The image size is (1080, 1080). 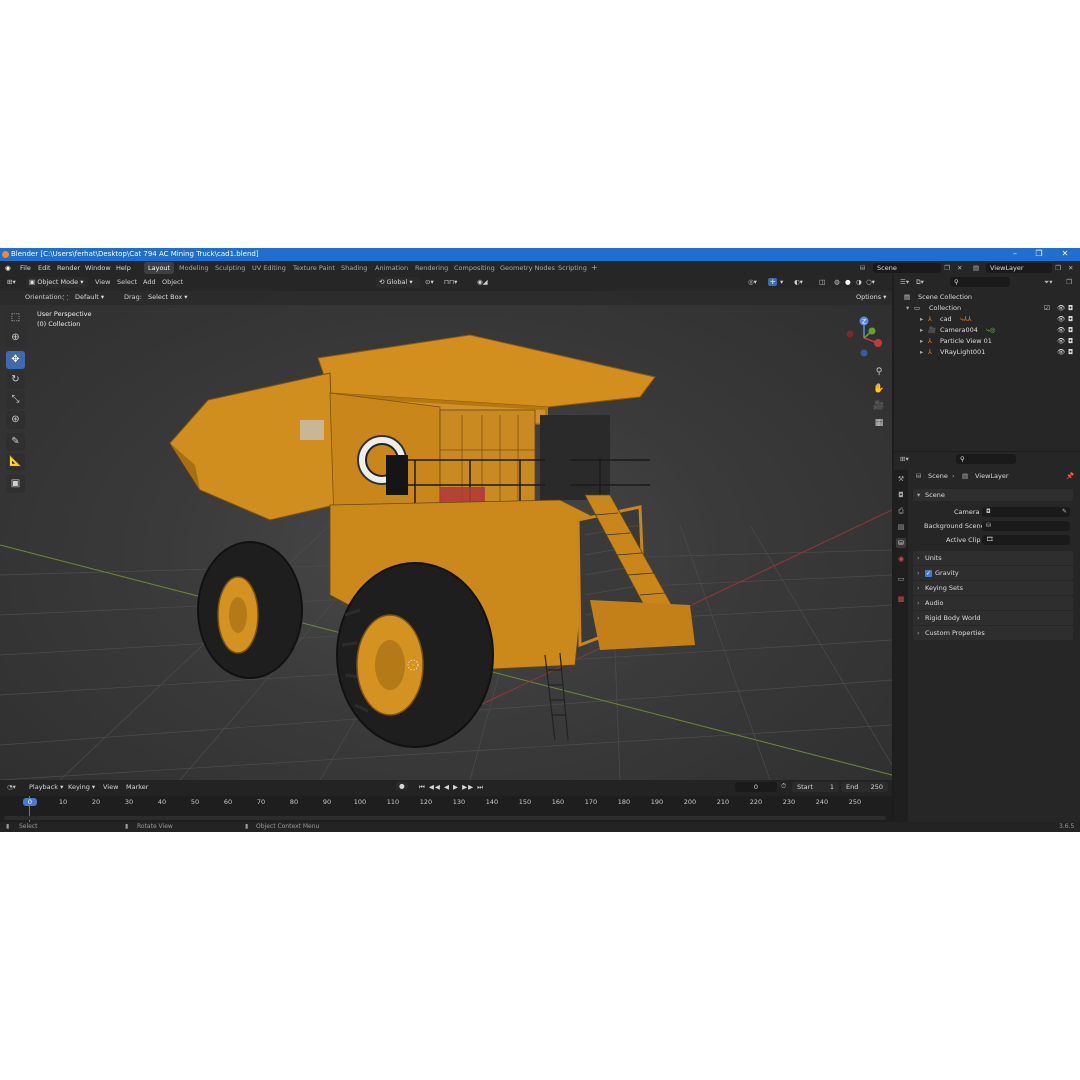 I want to click on menu-window: Window, so click(x=98, y=268).